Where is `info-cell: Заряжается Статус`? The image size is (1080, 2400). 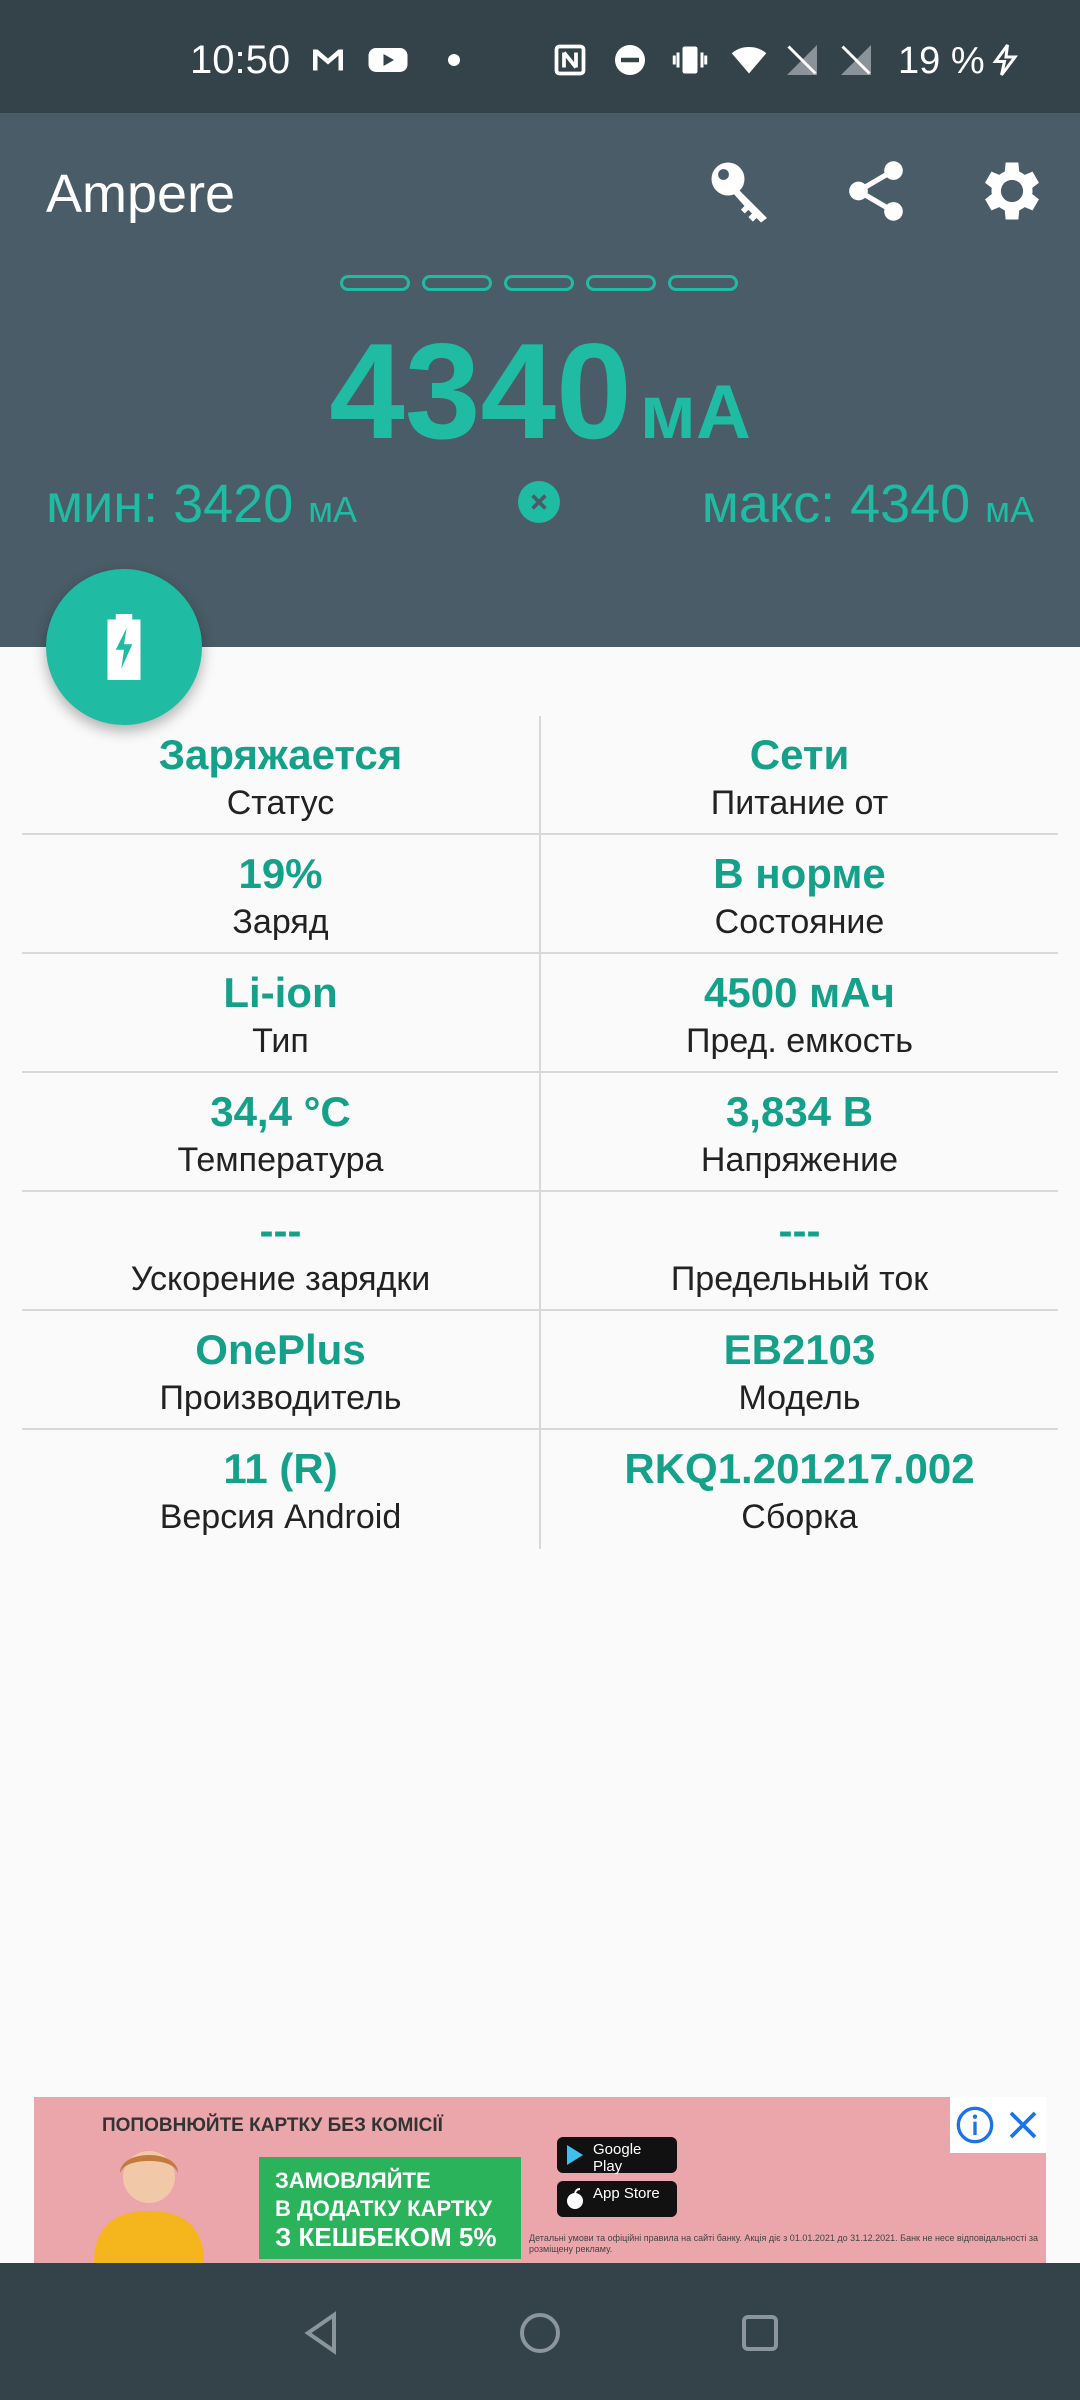
info-cell: Заряжается Статус is located at coordinates (281, 774).